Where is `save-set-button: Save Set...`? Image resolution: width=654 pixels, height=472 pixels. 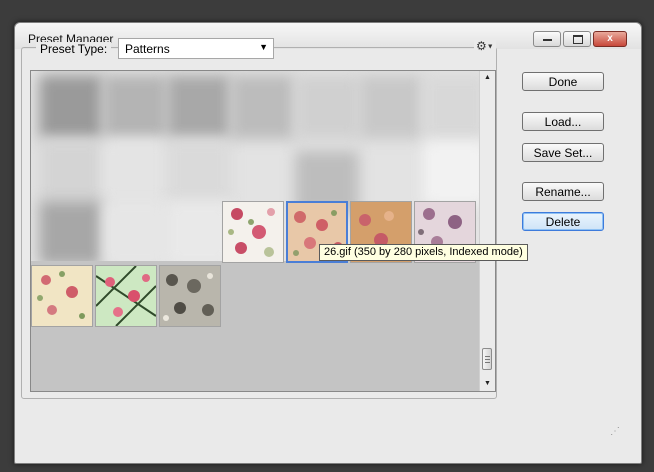
save-set-button: Save Set... is located at coordinates (563, 152).